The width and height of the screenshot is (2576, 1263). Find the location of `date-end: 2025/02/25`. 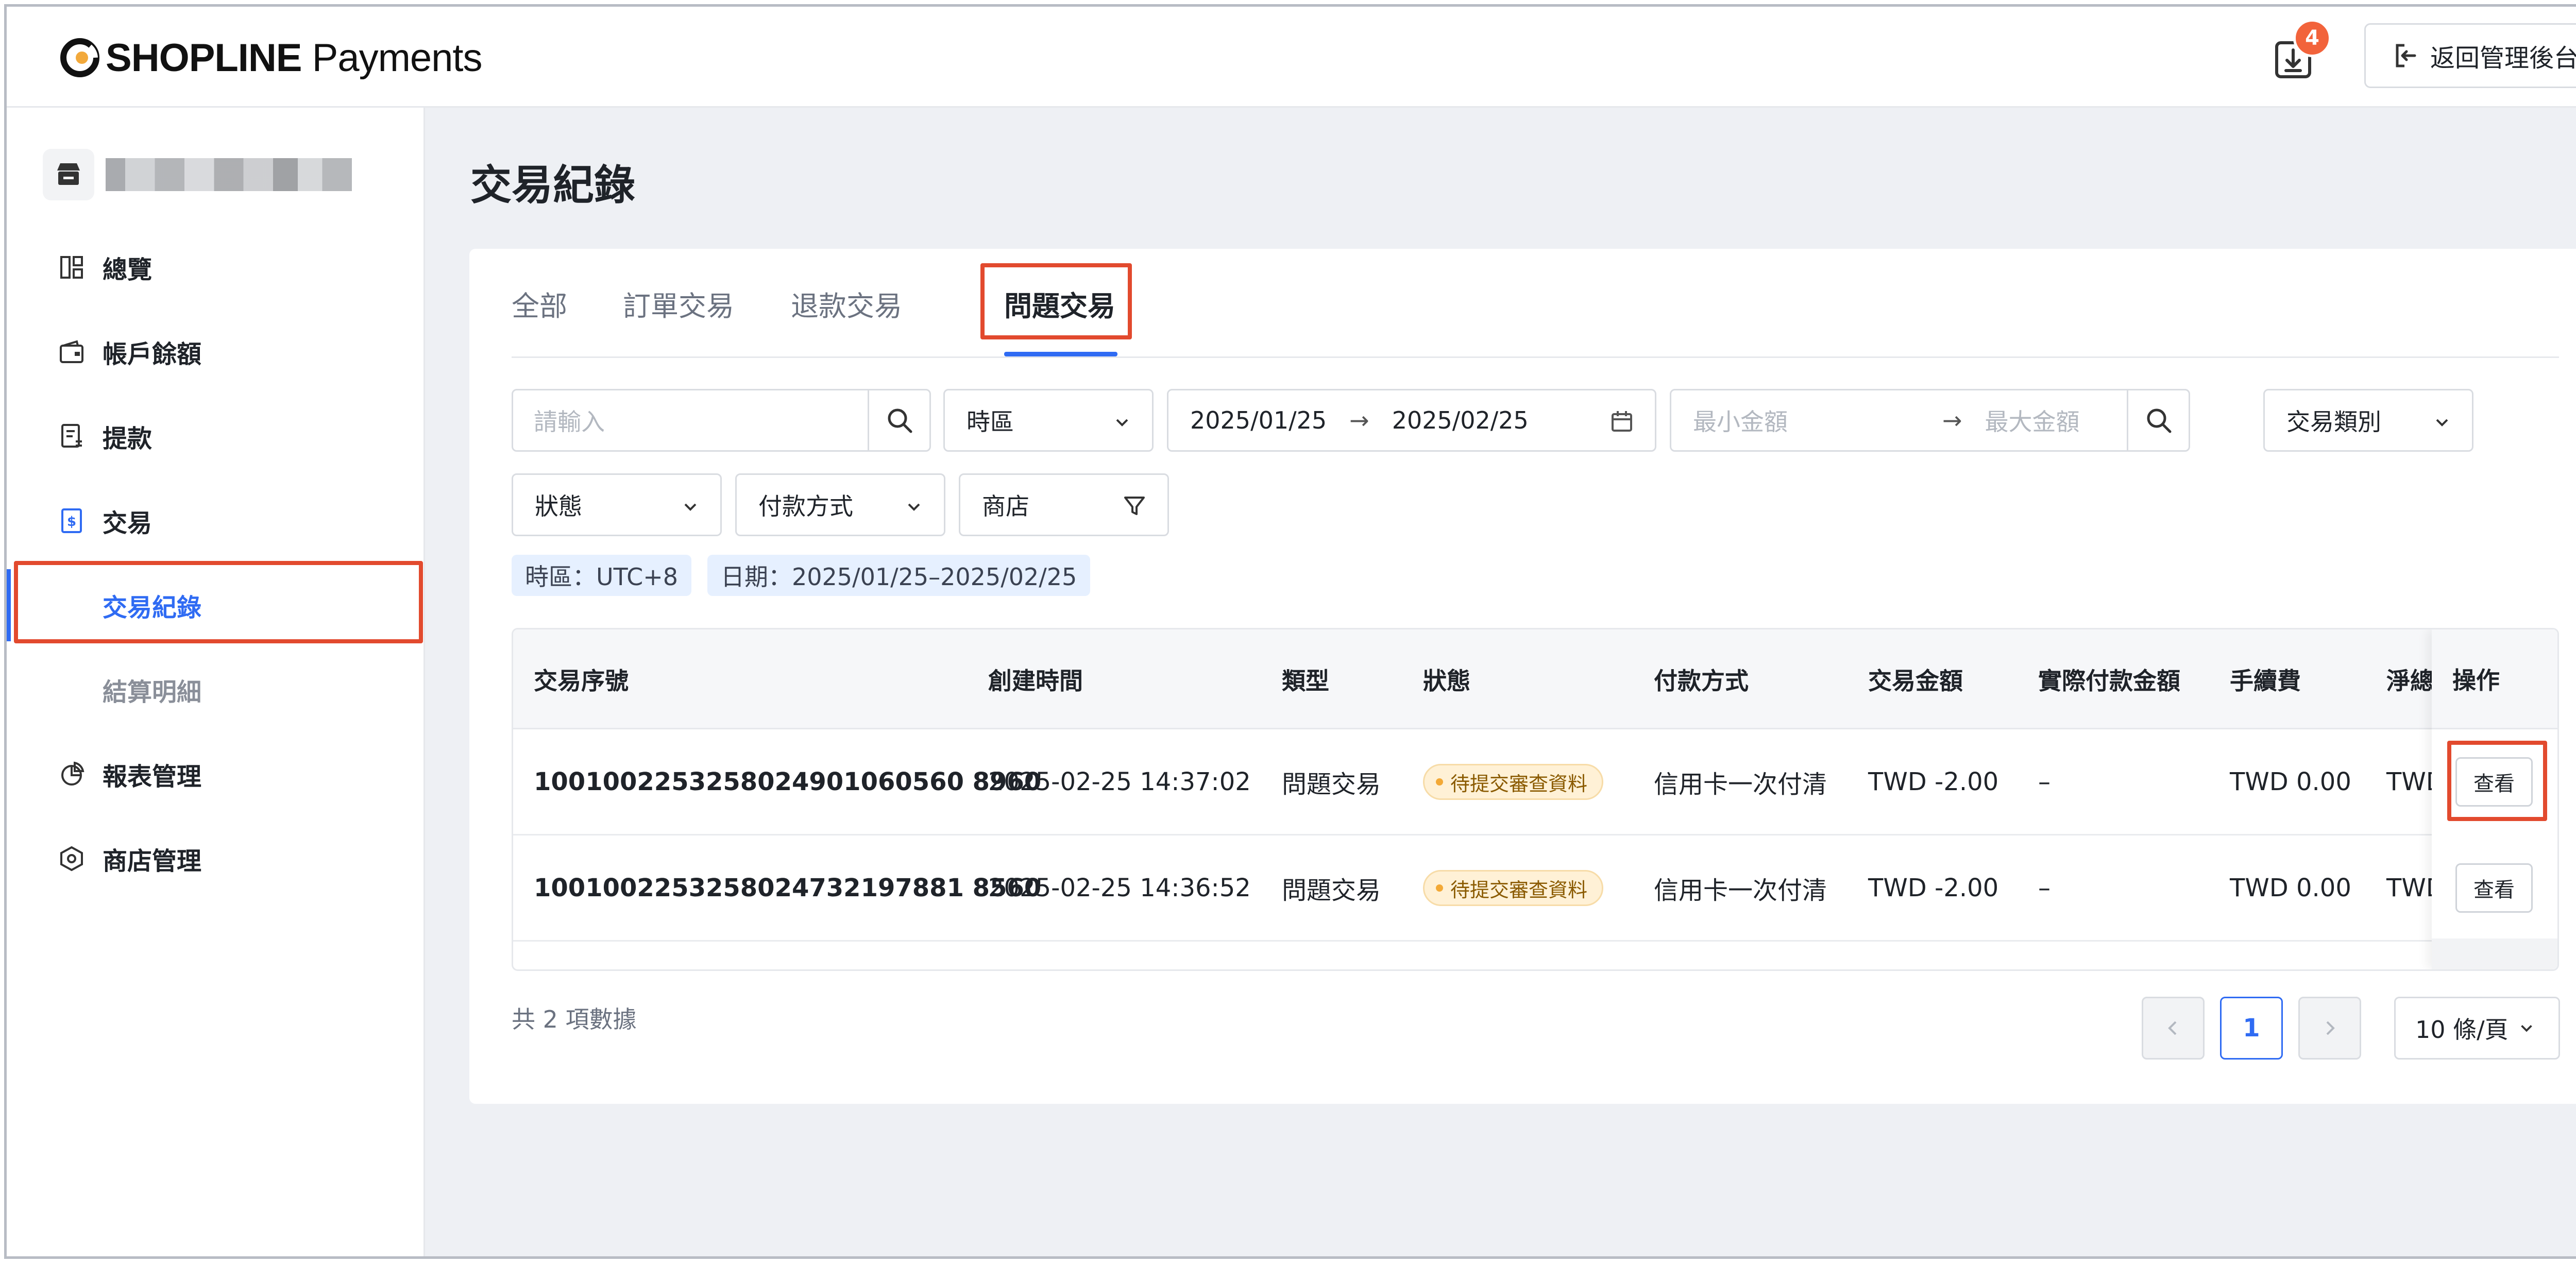

date-end: 2025/02/25 is located at coordinates (1460, 420).